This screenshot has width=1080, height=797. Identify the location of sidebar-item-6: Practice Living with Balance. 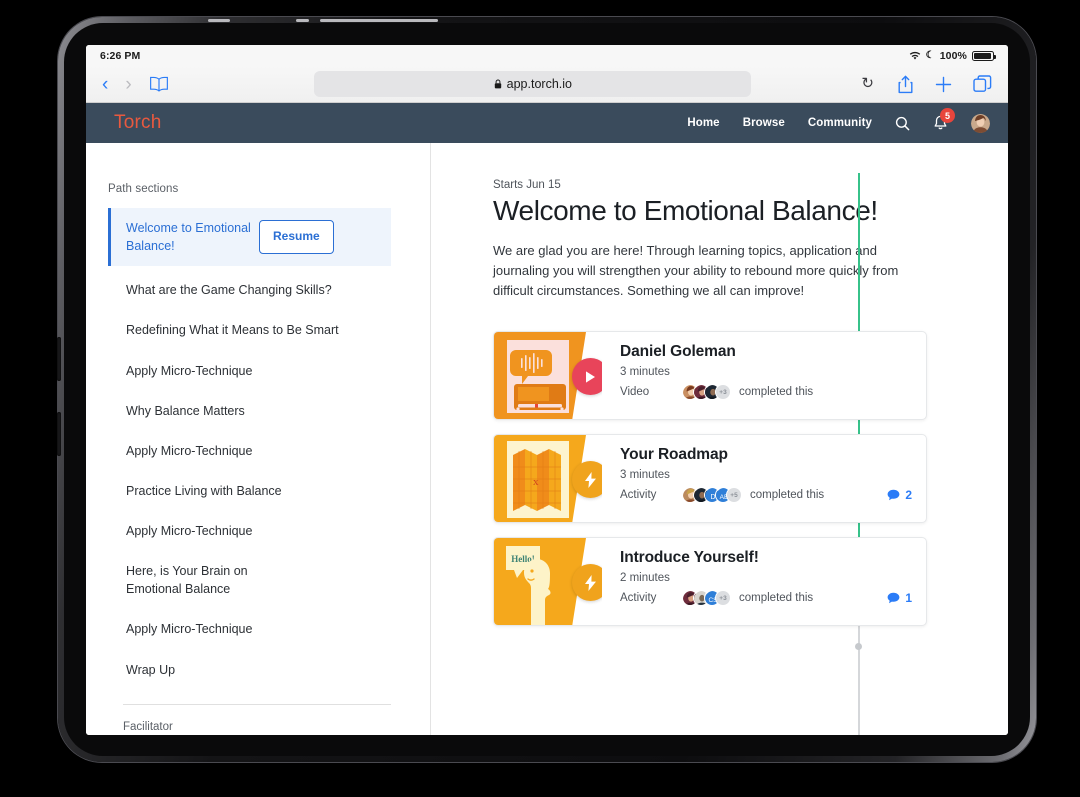
(249, 491).